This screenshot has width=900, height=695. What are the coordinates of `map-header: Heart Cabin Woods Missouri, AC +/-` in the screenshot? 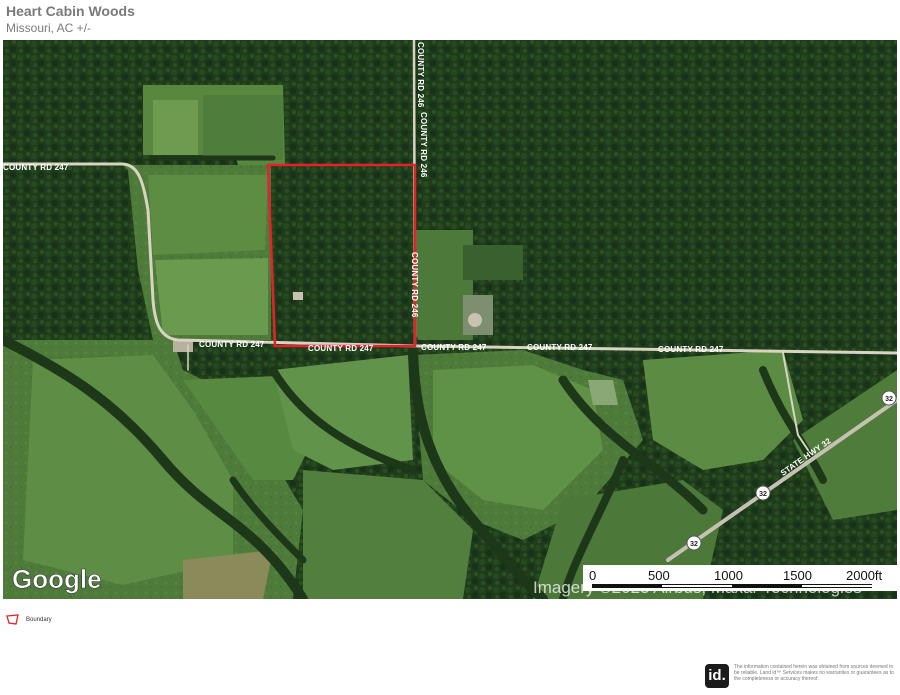 It's located at (70, 19).